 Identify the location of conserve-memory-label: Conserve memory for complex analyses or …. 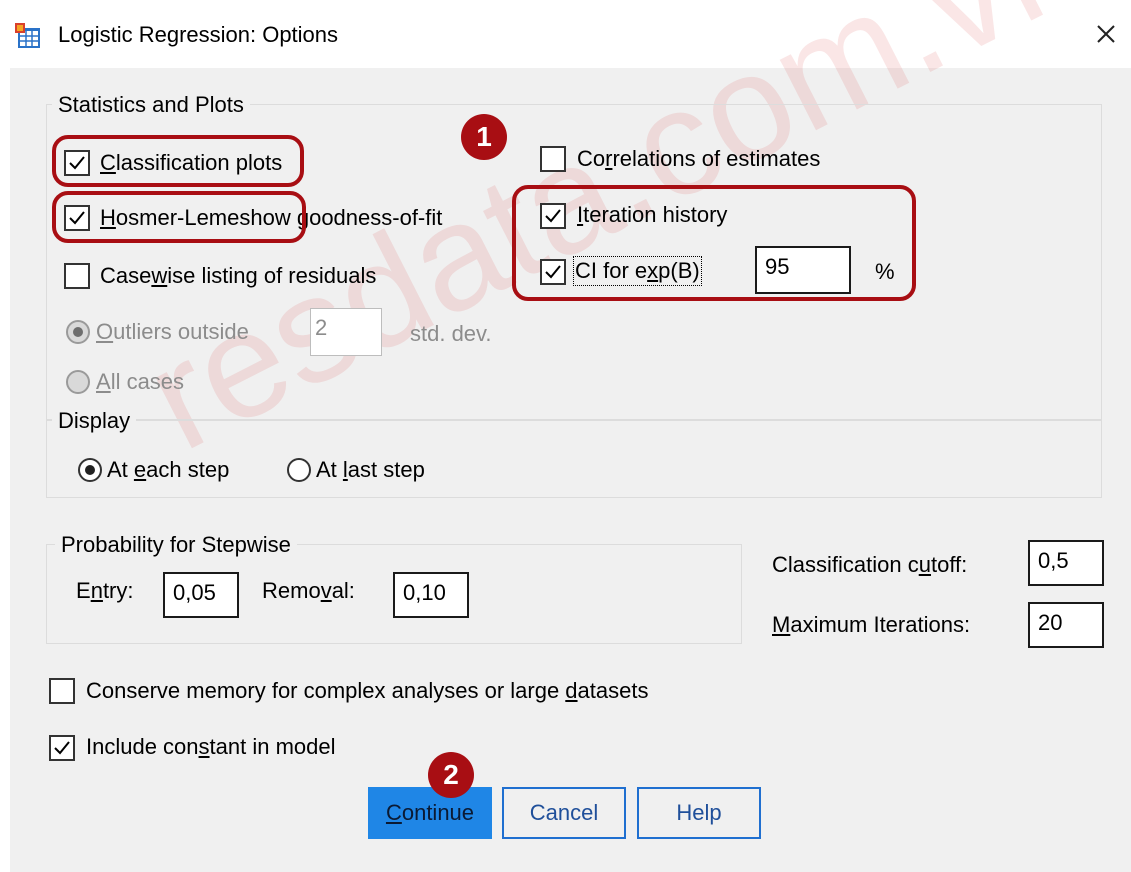
(367, 691).